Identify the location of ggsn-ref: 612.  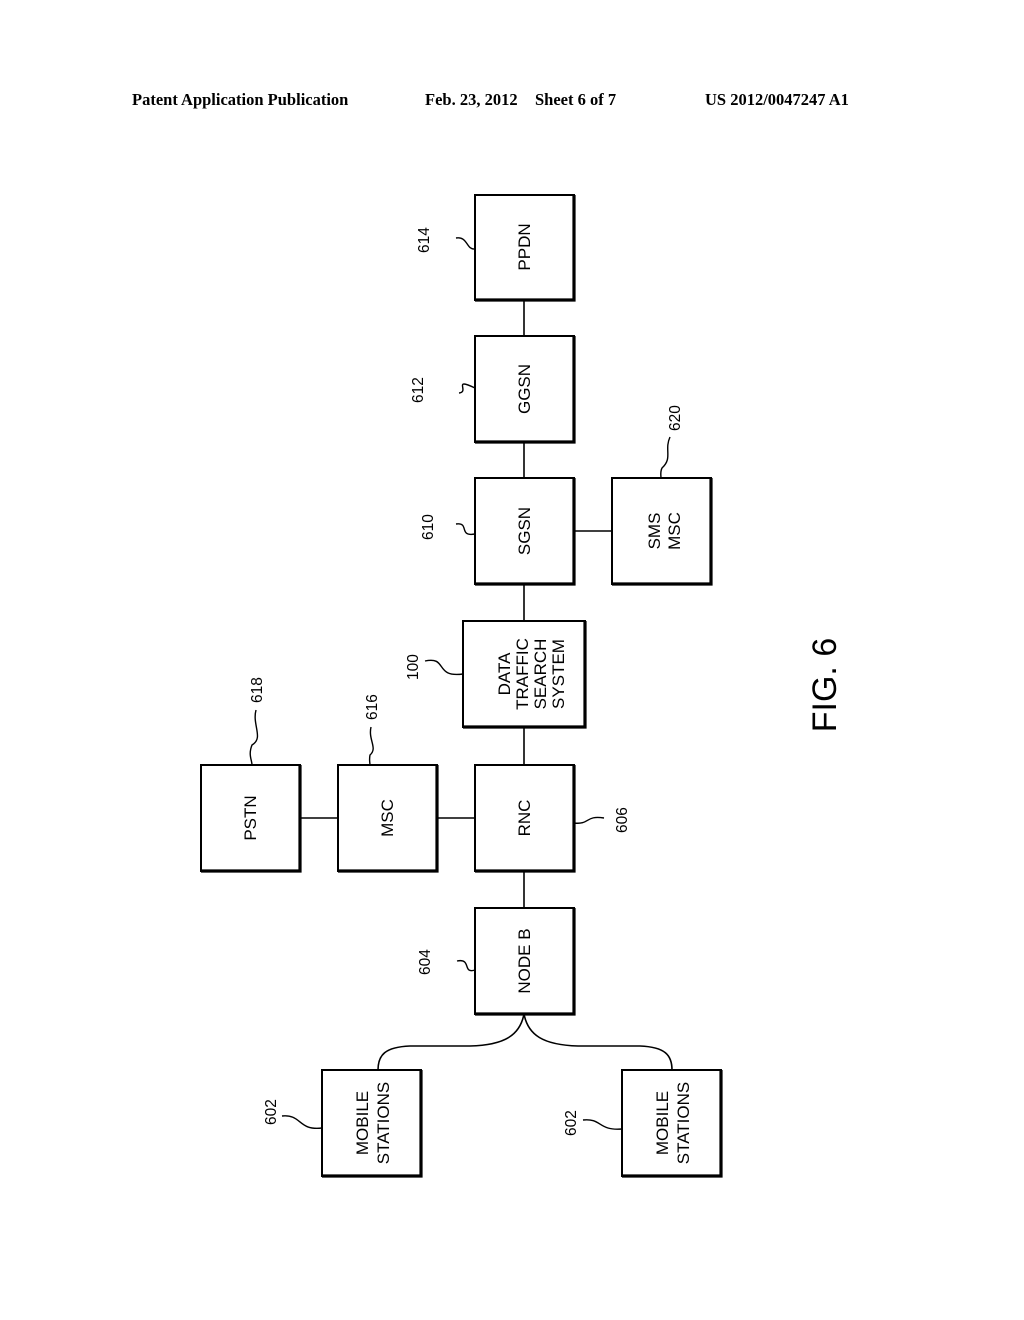
(418, 390).